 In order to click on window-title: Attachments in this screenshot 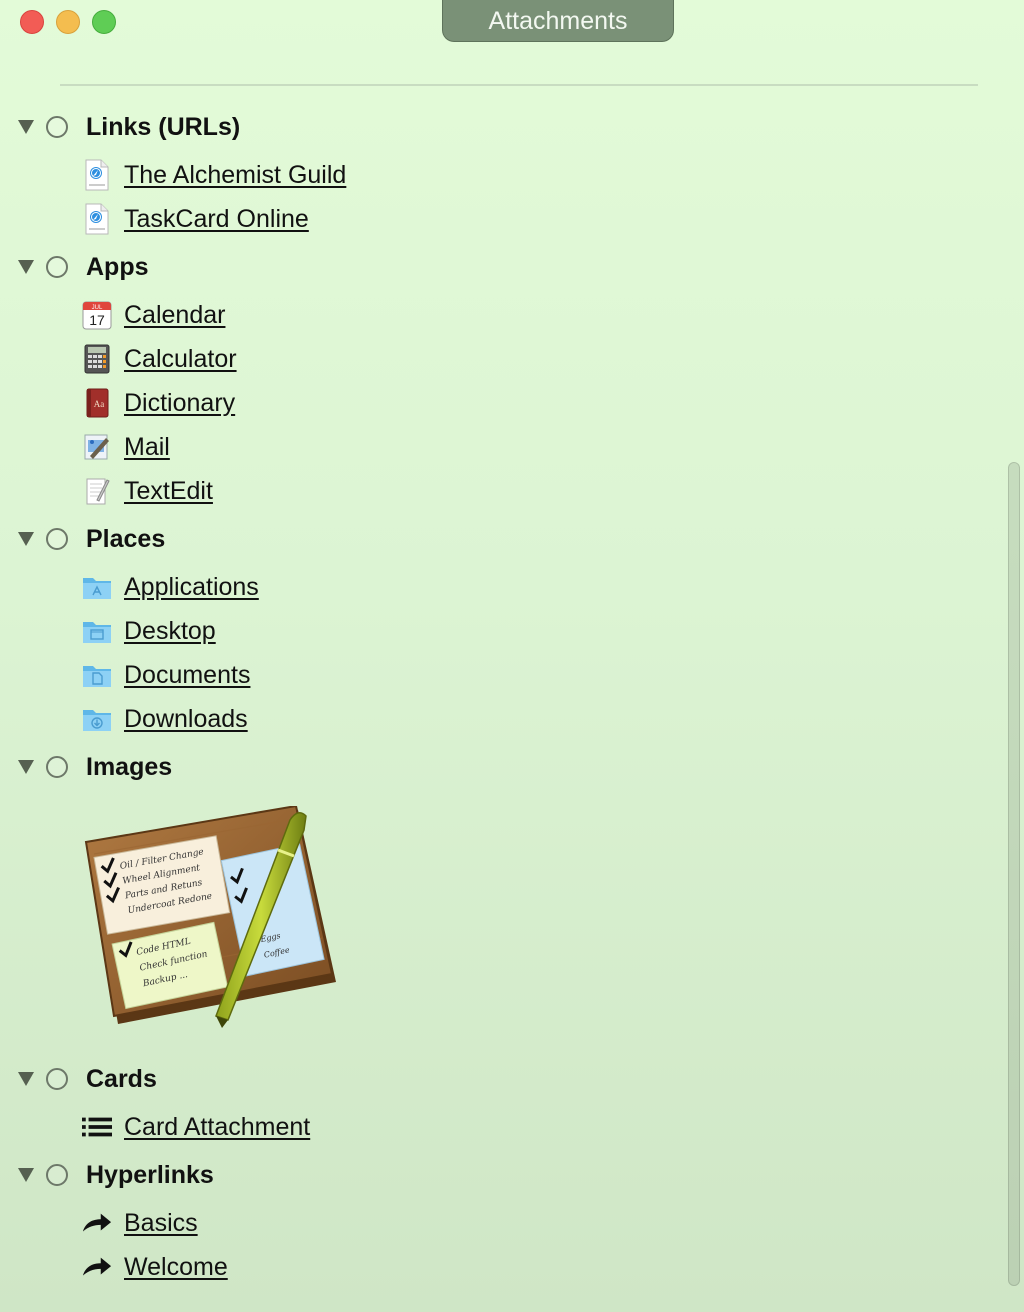, I will do `click(558, 21)`.